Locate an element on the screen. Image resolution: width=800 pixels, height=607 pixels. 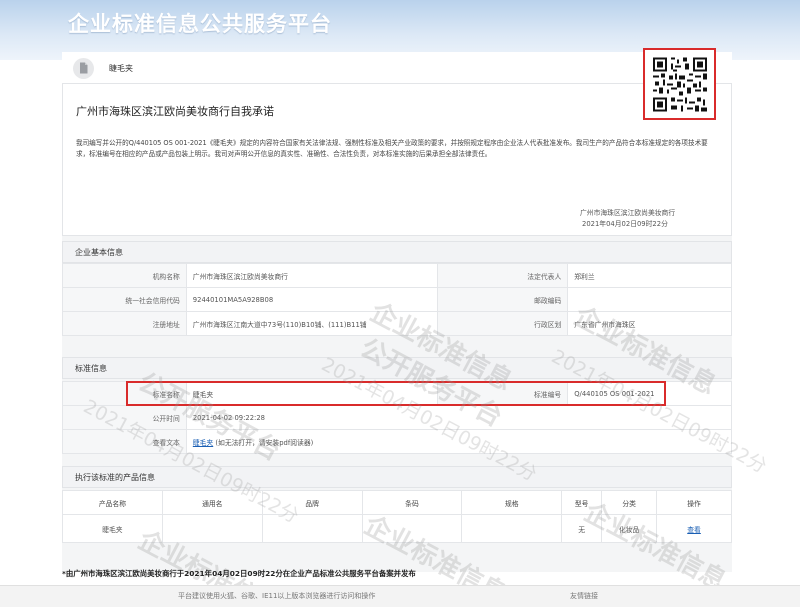
address-value: 广州市海珠区江南大道中73号(110)B10铺、(111)B11铺 is located at coordinates (312, 323).